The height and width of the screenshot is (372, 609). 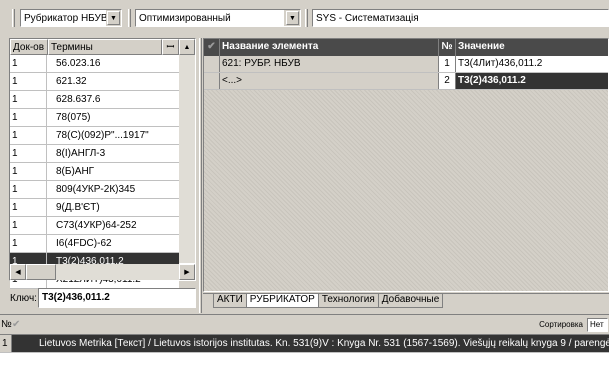 I want to click on row-term: 78(075), so click(x=73, y=117).